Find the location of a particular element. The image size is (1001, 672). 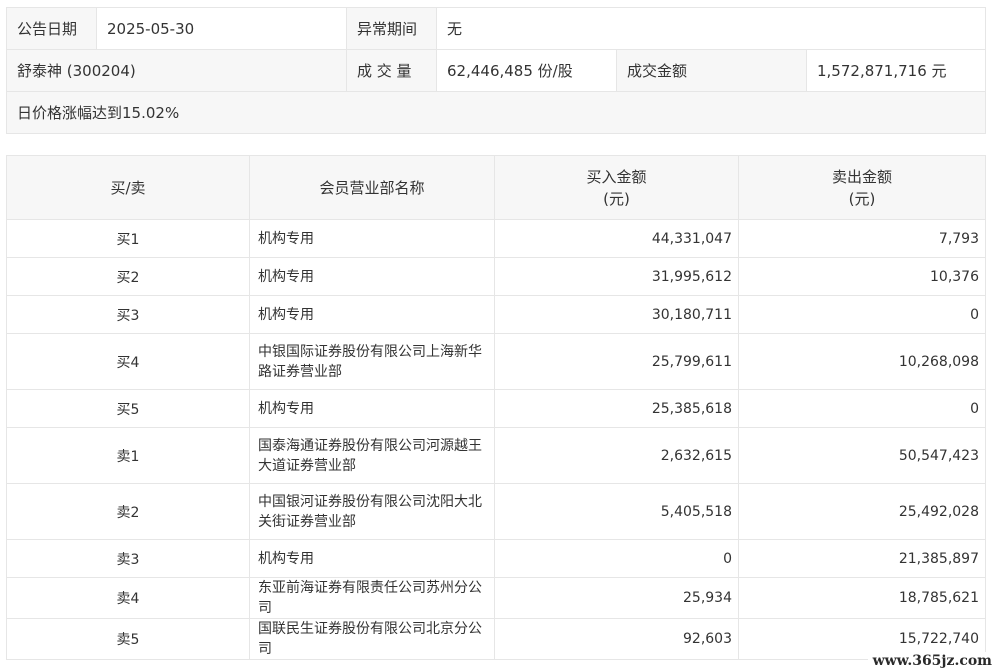

row-sell-amount: 50,547,423 is located at coordinates (862, 455).